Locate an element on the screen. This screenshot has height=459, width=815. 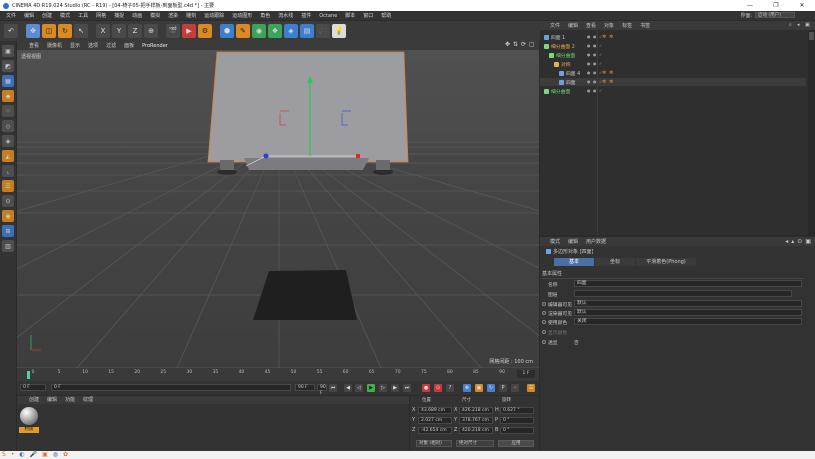
taskbar-app2-icon: ◐ is located at coordinates (21, 455).